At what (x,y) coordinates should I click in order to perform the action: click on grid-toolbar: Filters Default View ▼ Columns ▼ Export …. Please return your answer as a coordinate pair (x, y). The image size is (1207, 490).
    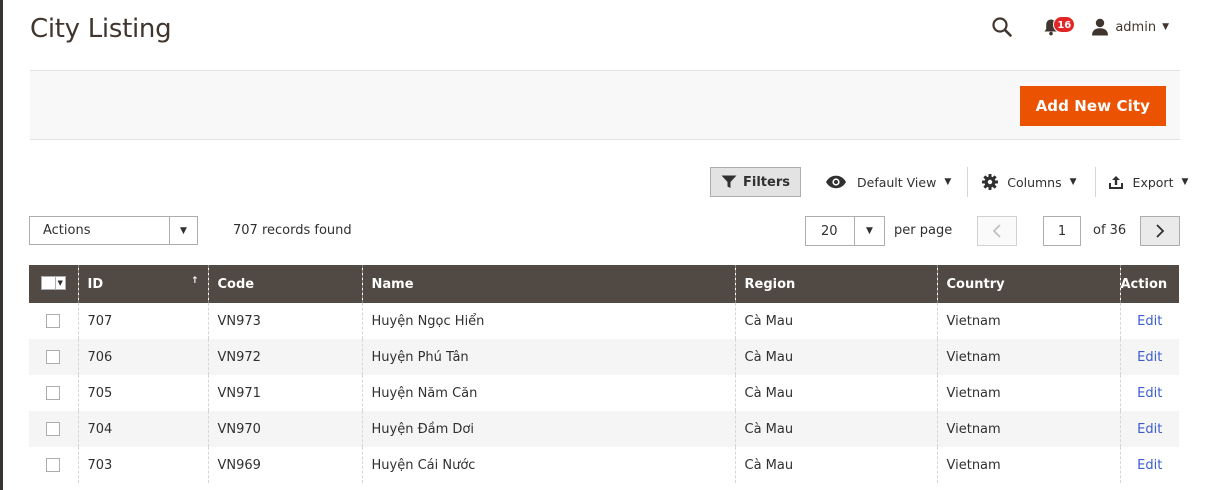
    Looking at the image, I should click on (949, 182).